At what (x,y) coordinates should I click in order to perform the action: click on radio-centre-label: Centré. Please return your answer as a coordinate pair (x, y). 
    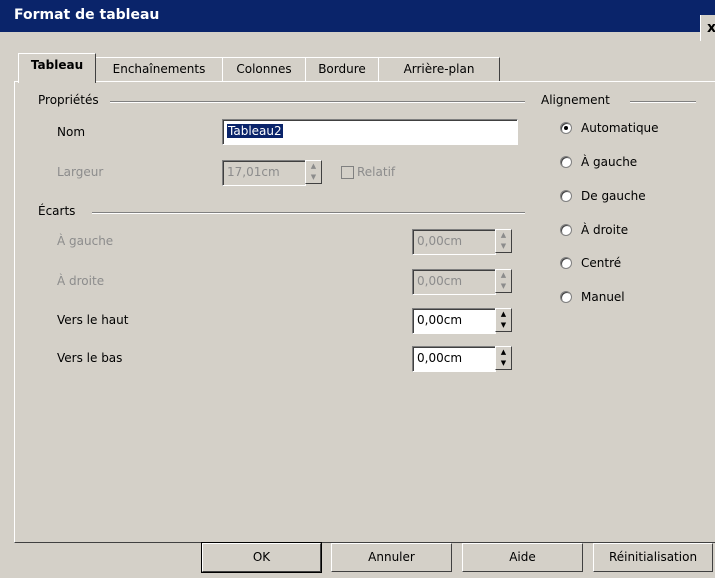
    Looking at the image, I should click on (601, 263).